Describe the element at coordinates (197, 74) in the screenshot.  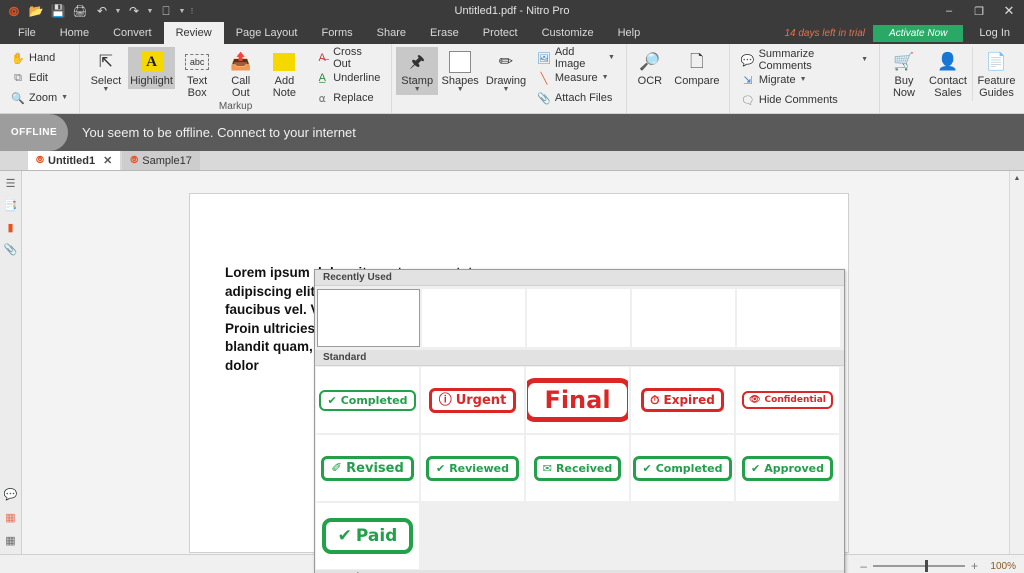
I see `text-box-tool-button: abc Text Box` at that location.